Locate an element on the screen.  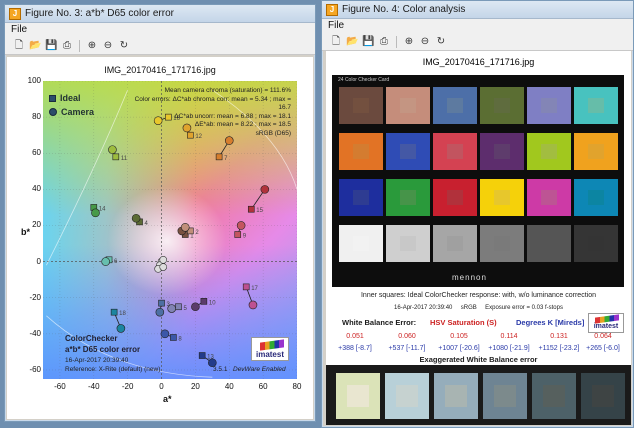
devware-label: DevWare Enabled is located at coordinates (259, 369).